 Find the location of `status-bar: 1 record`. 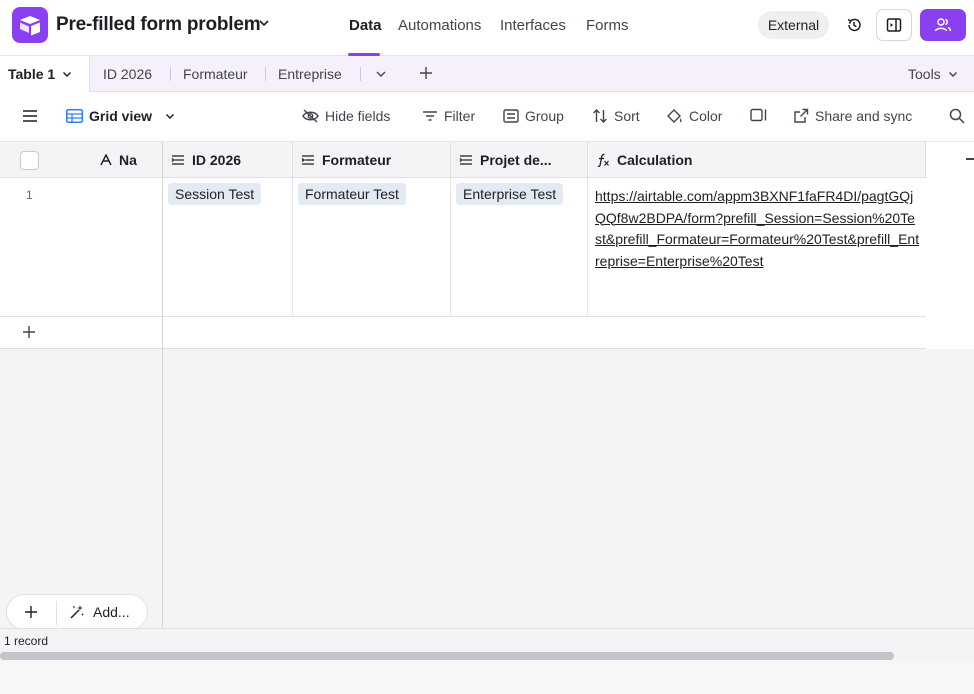

status-bar: 1 record is located at coordinates (487, 640).